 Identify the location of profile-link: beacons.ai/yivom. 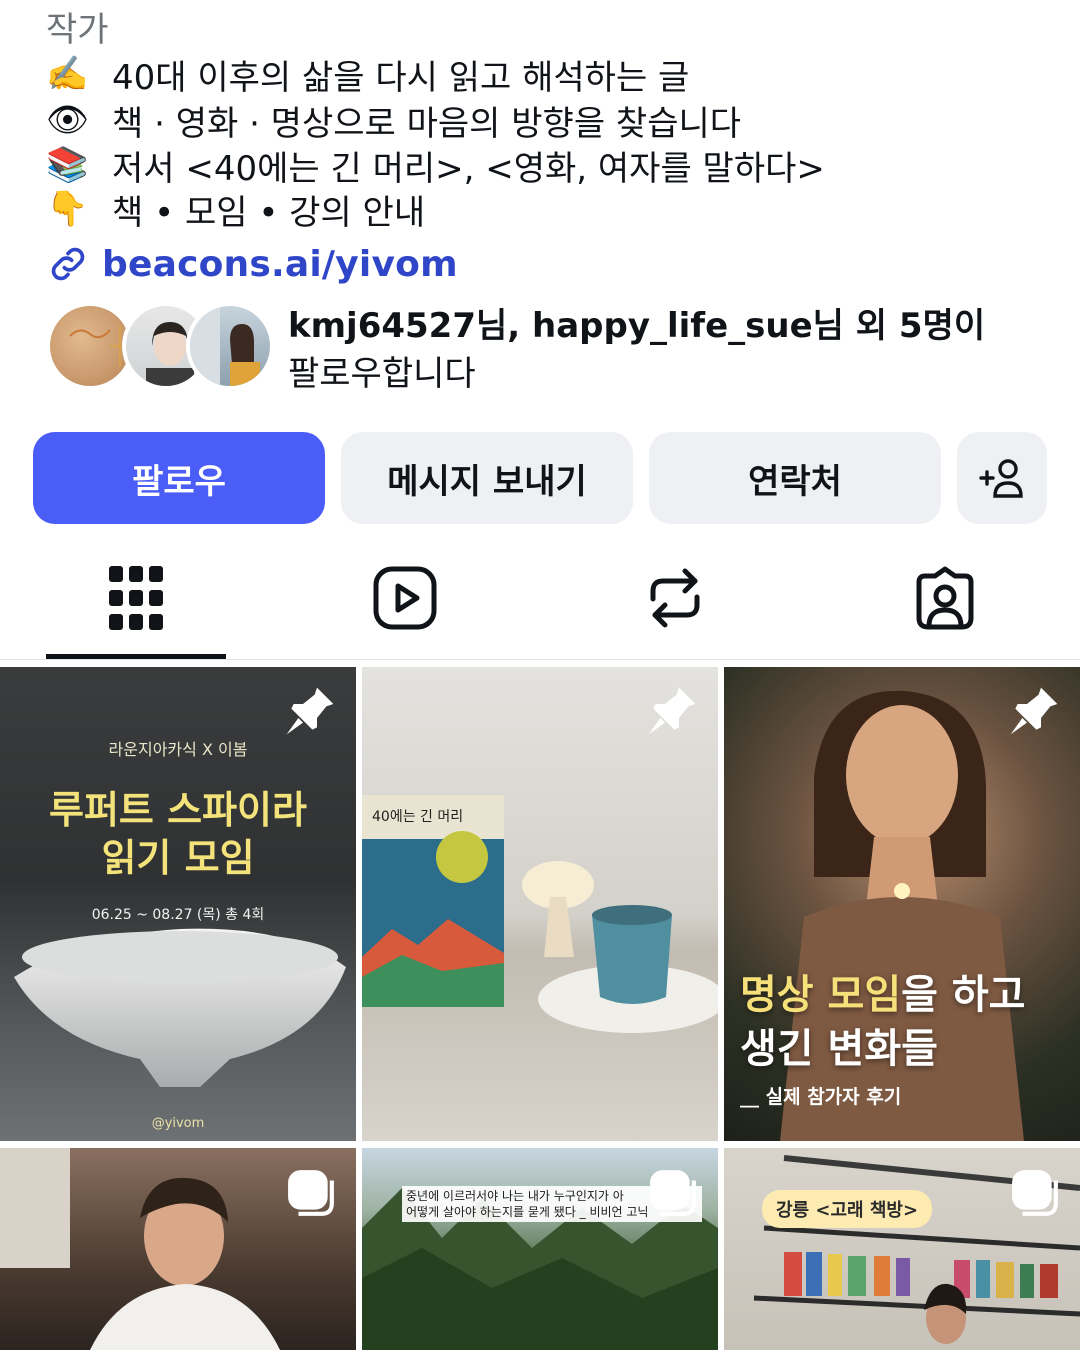
(252, 264).